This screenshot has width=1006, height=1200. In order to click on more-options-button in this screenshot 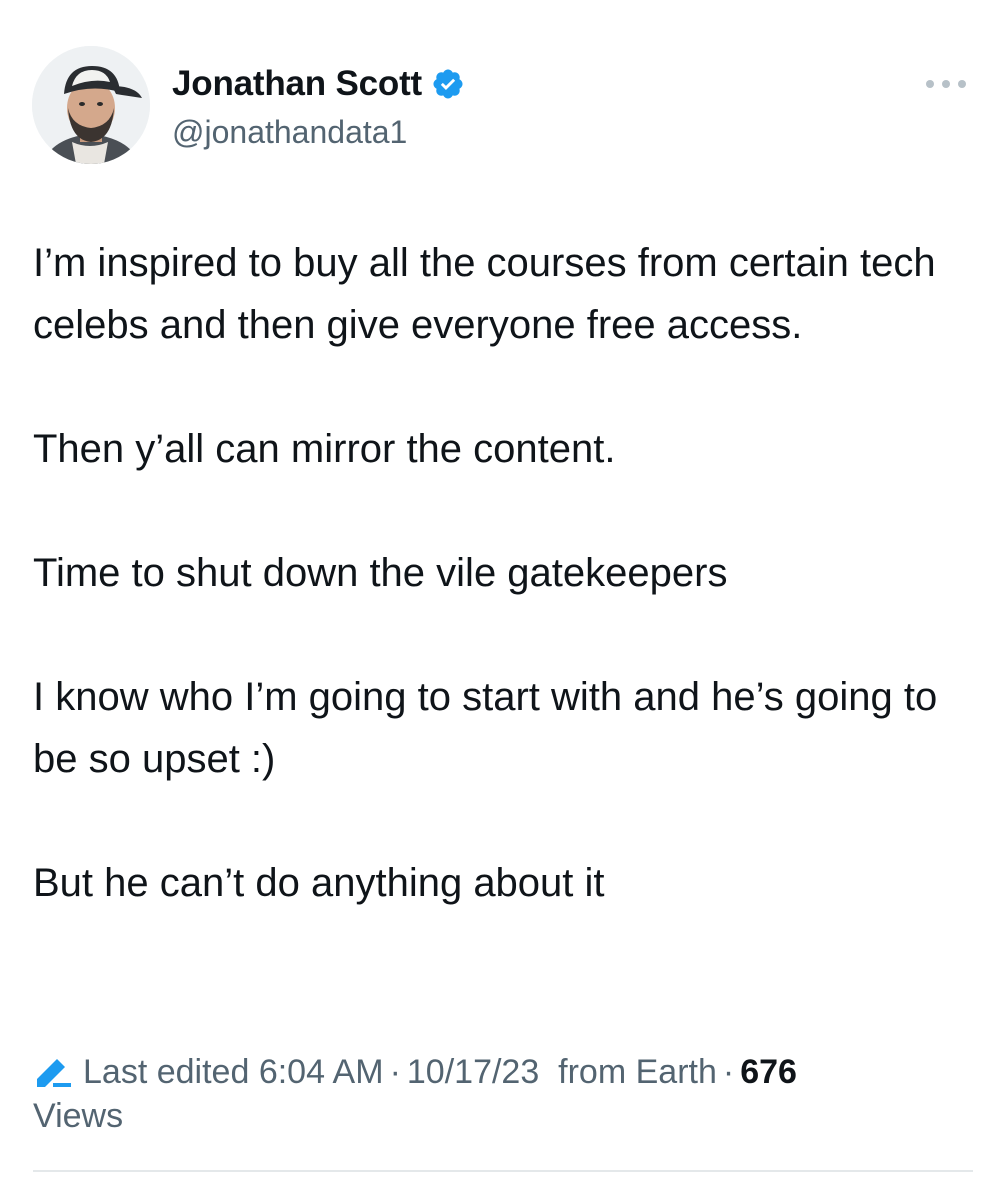, I will do `click(946, 84)`.